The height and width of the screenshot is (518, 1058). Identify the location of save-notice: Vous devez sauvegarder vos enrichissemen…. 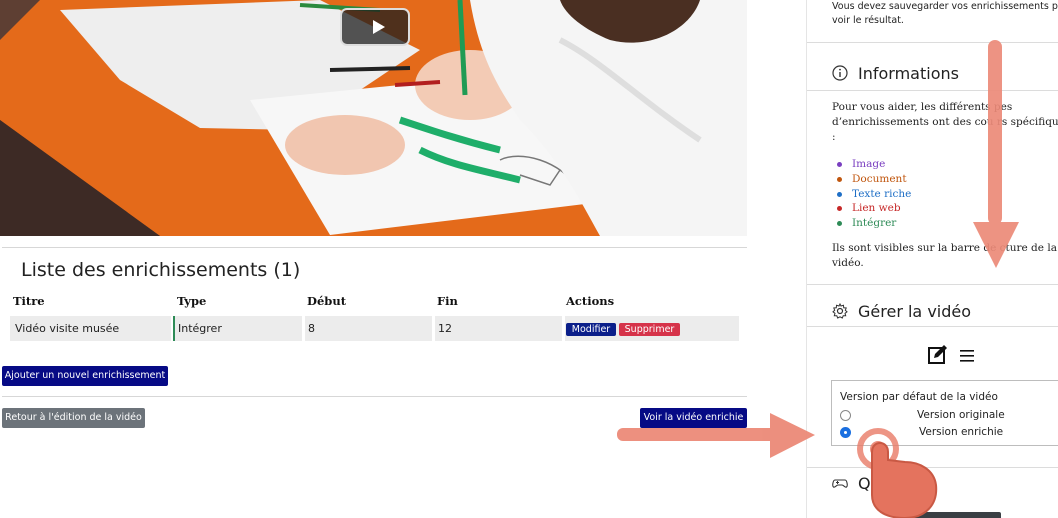
(945, 13).